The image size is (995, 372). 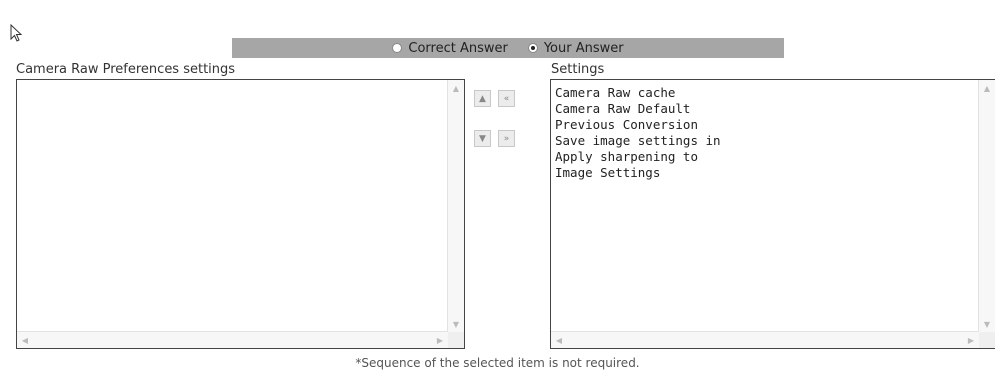 What do you see at coordinates (987, 340) in the screenshot?
I see `right-scroll-corner` at bounding box center [987, 340].